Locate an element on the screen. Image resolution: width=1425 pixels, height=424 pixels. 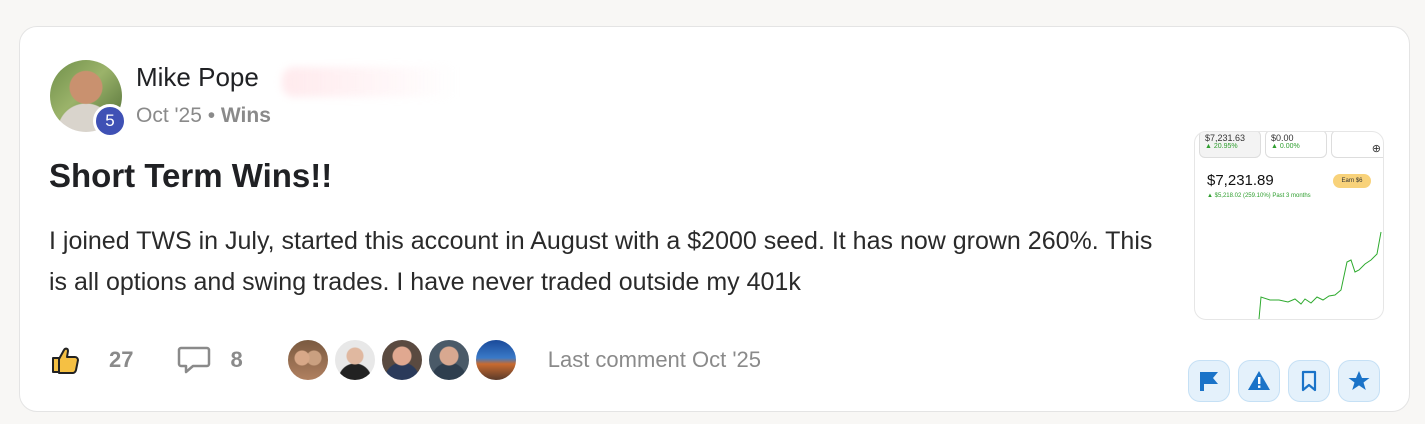
bookmark-button is located at coordinates (1309, 381).